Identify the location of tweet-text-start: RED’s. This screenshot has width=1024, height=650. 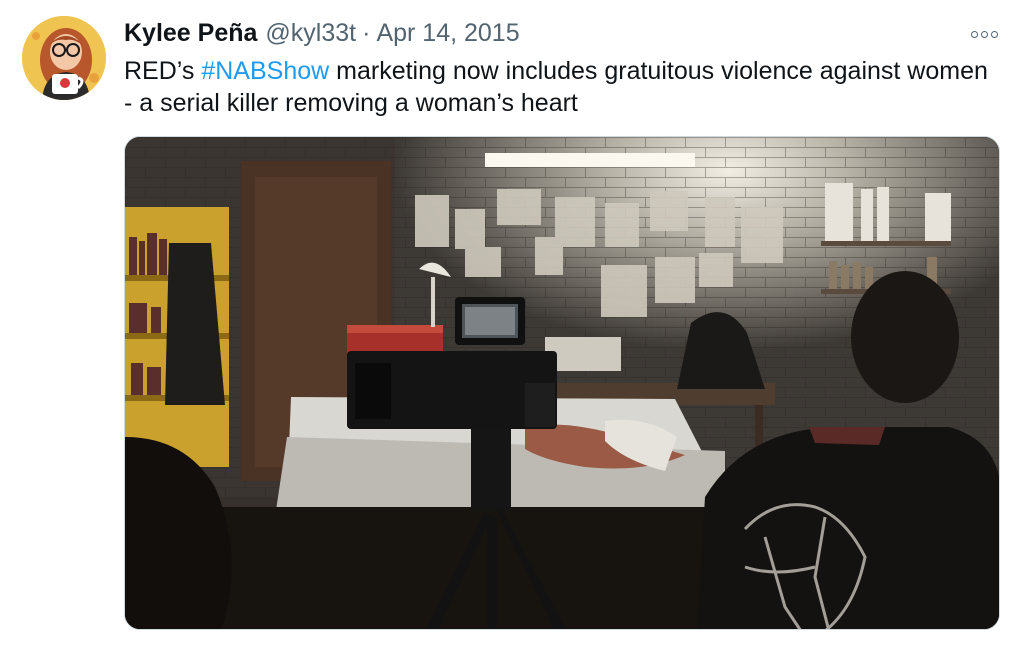
(163, 71).